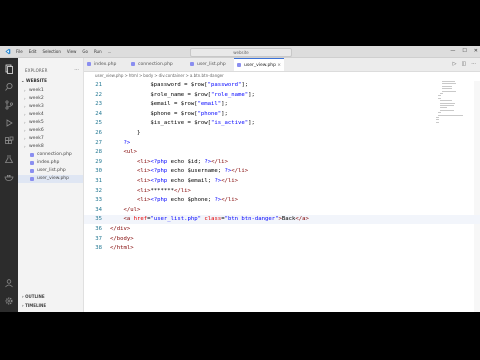 This screenshot has width=480, height=360. What do you see at coordinates (98, 133) in the screenshot?
I see `line-number: 26` at bounding box center [98, 133].